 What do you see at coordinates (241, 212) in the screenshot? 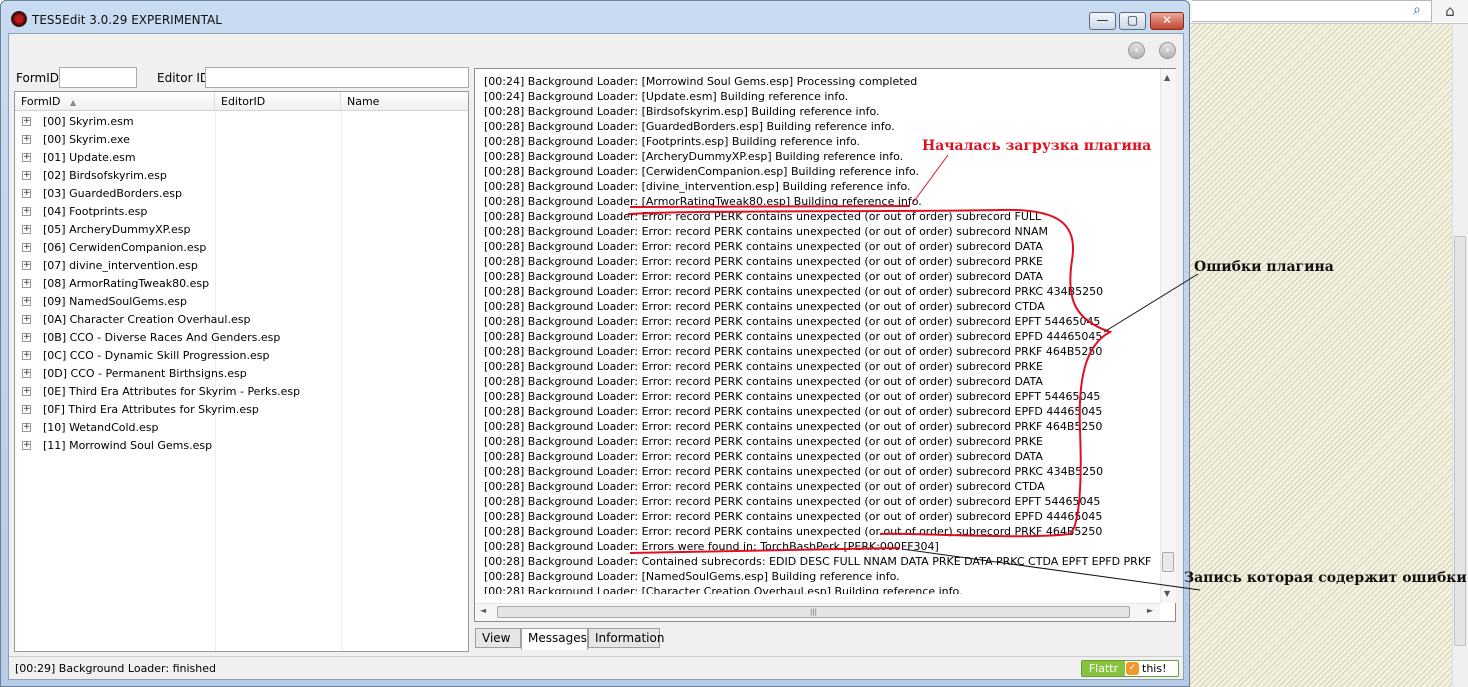
I see `tree-item: + [04] Footprints.esp` at bounding box center [241, 212].